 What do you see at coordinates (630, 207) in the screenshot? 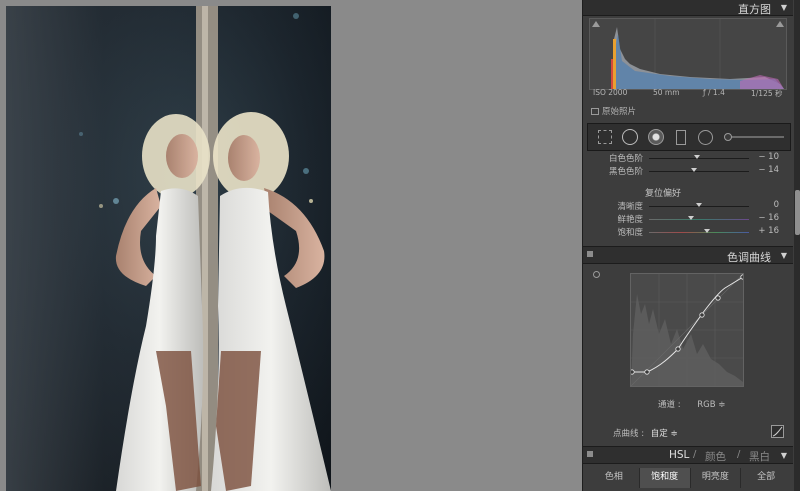
I see `clarity-label: 清晰度` at bounding box center [630, 207].